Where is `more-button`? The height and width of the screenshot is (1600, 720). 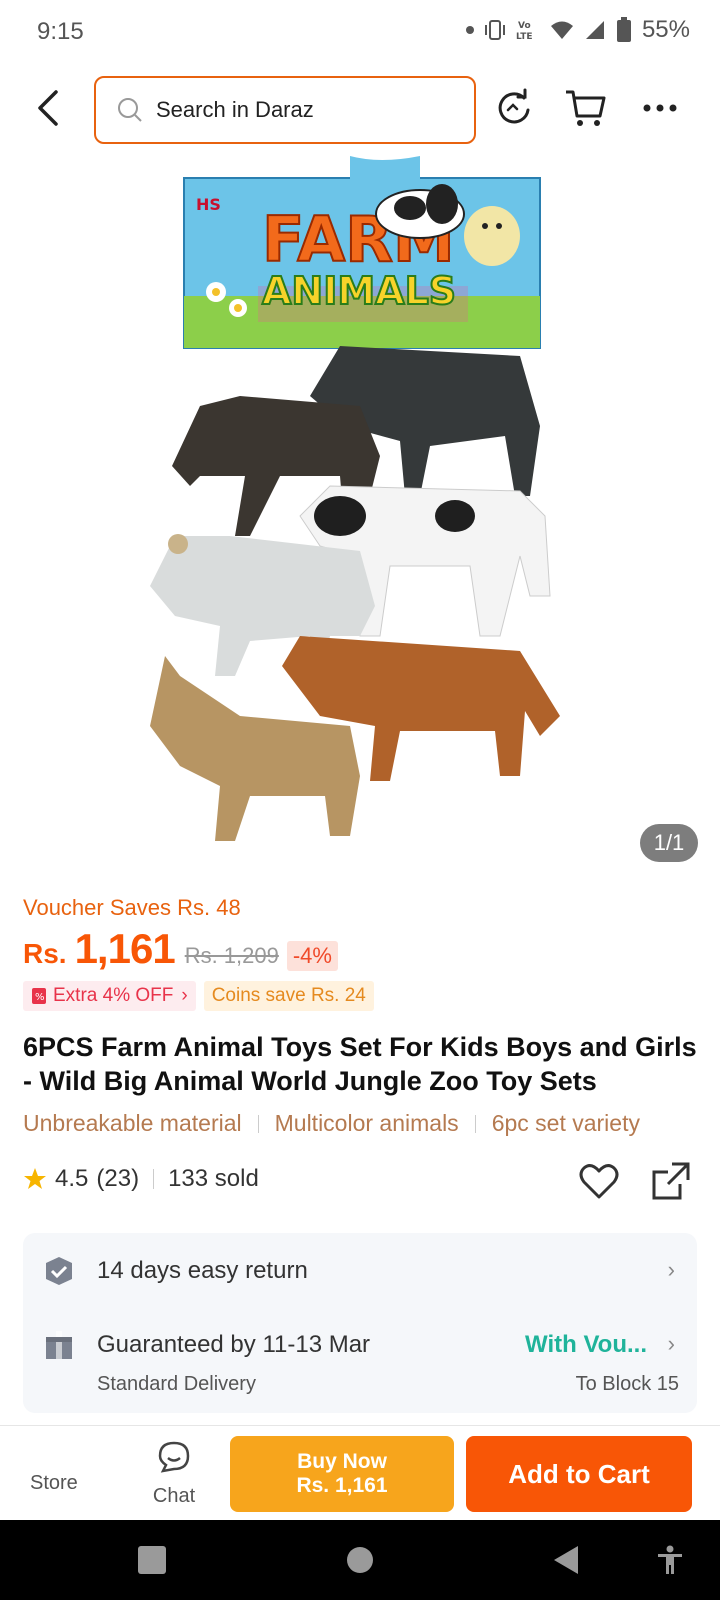
more-button is located at coordinates (660, 108).